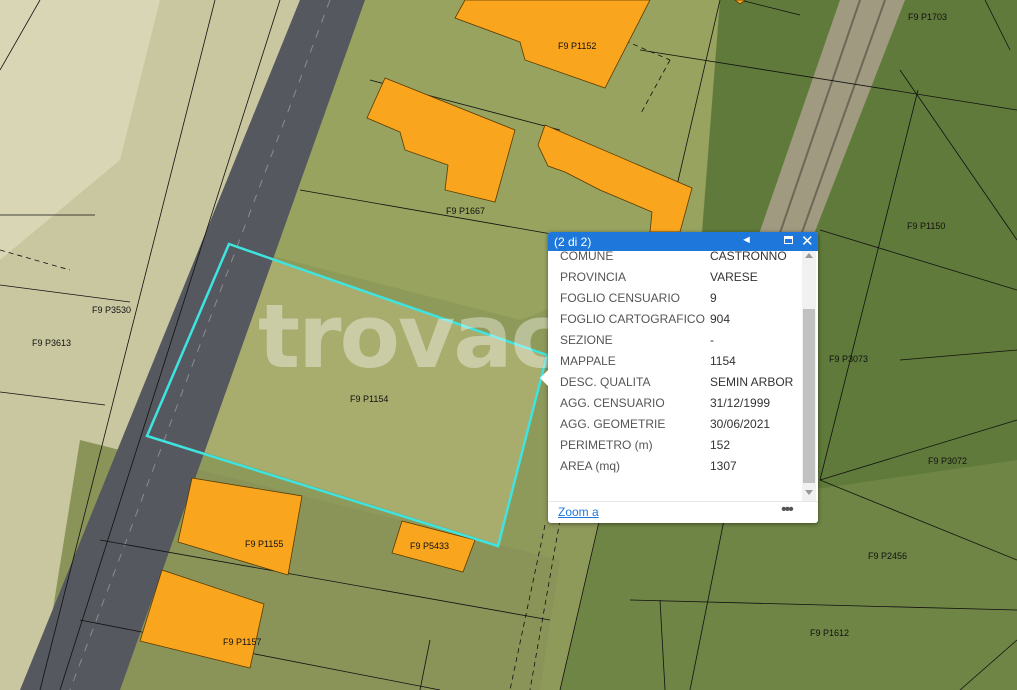 This screenshot has width=1017, height=690. Describe the element at coordinates (577, 46) in the screenshot. I see `parcel-label: F9 P1152` at that location.